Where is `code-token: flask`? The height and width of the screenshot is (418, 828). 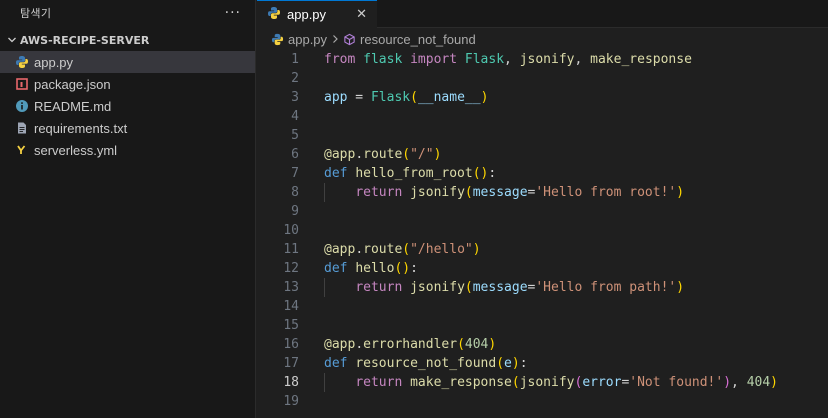
code-token: flask is located at coordinates (383, 59).